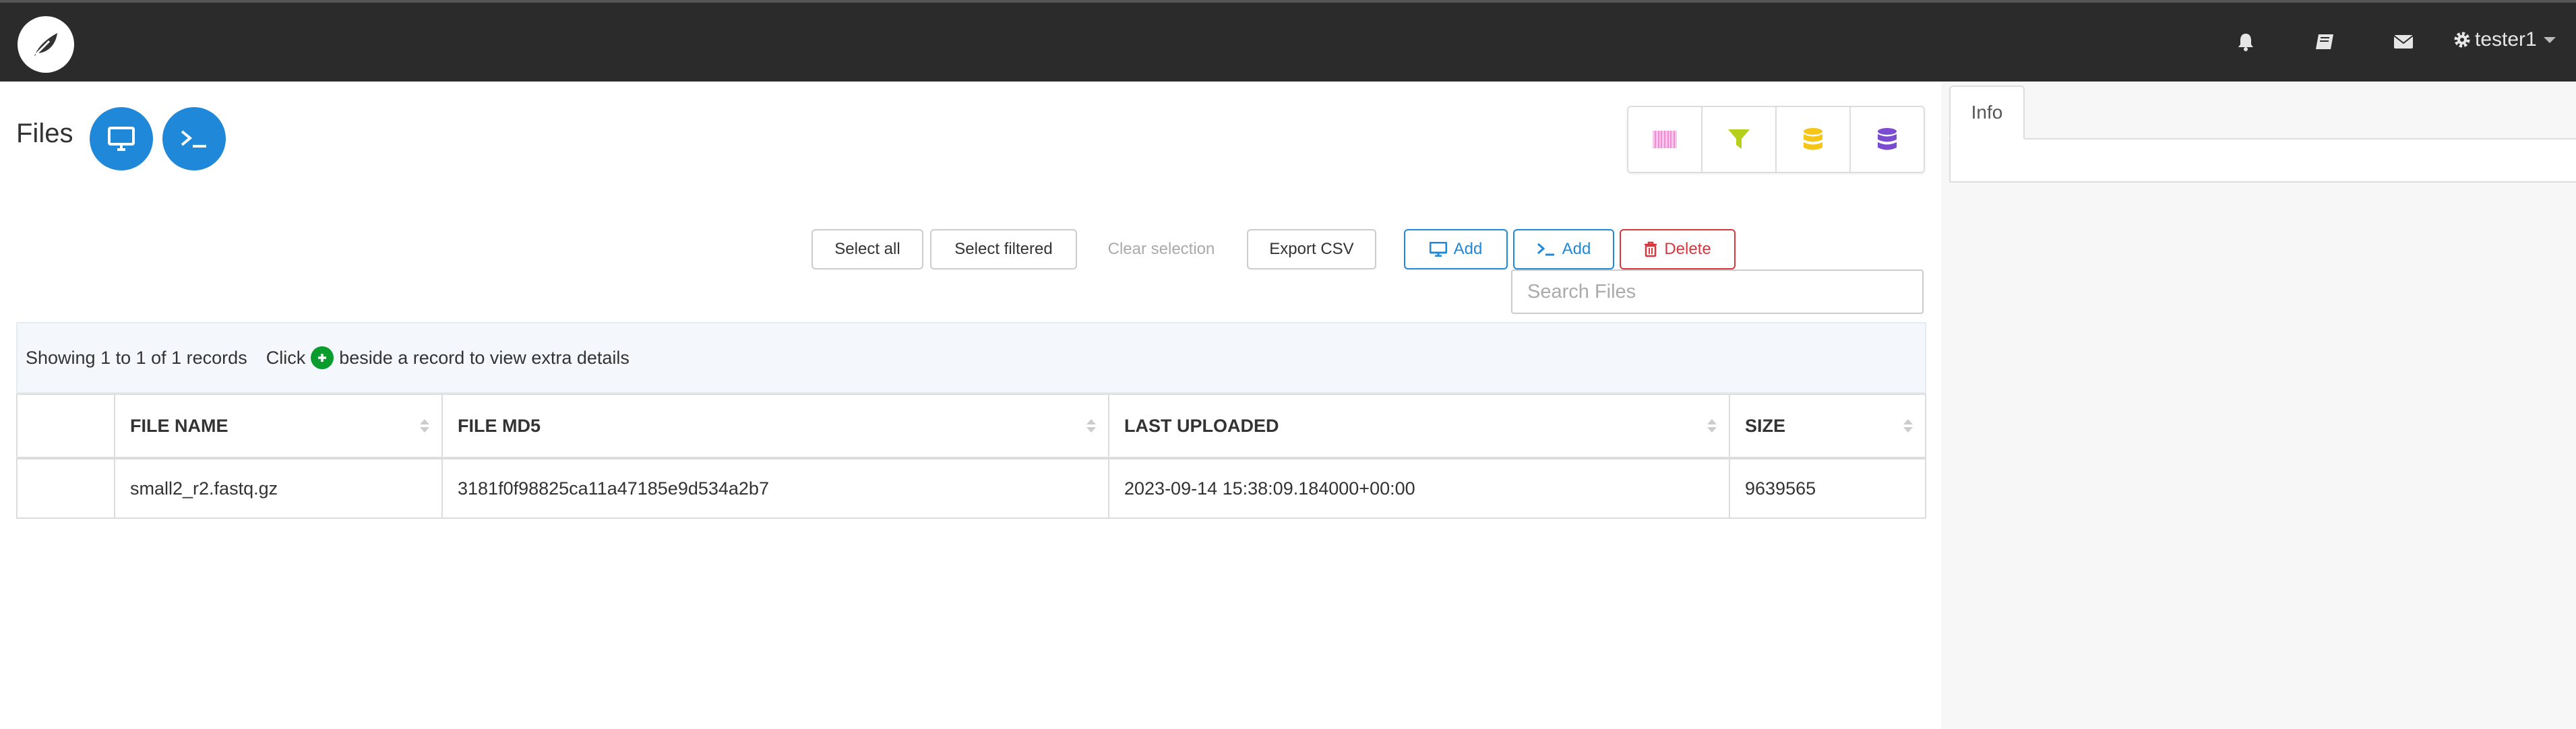 Image resolution: width=2576 pixels, height=729 pixels. I want to click on barcode-filter-button, so click(1665, 139).